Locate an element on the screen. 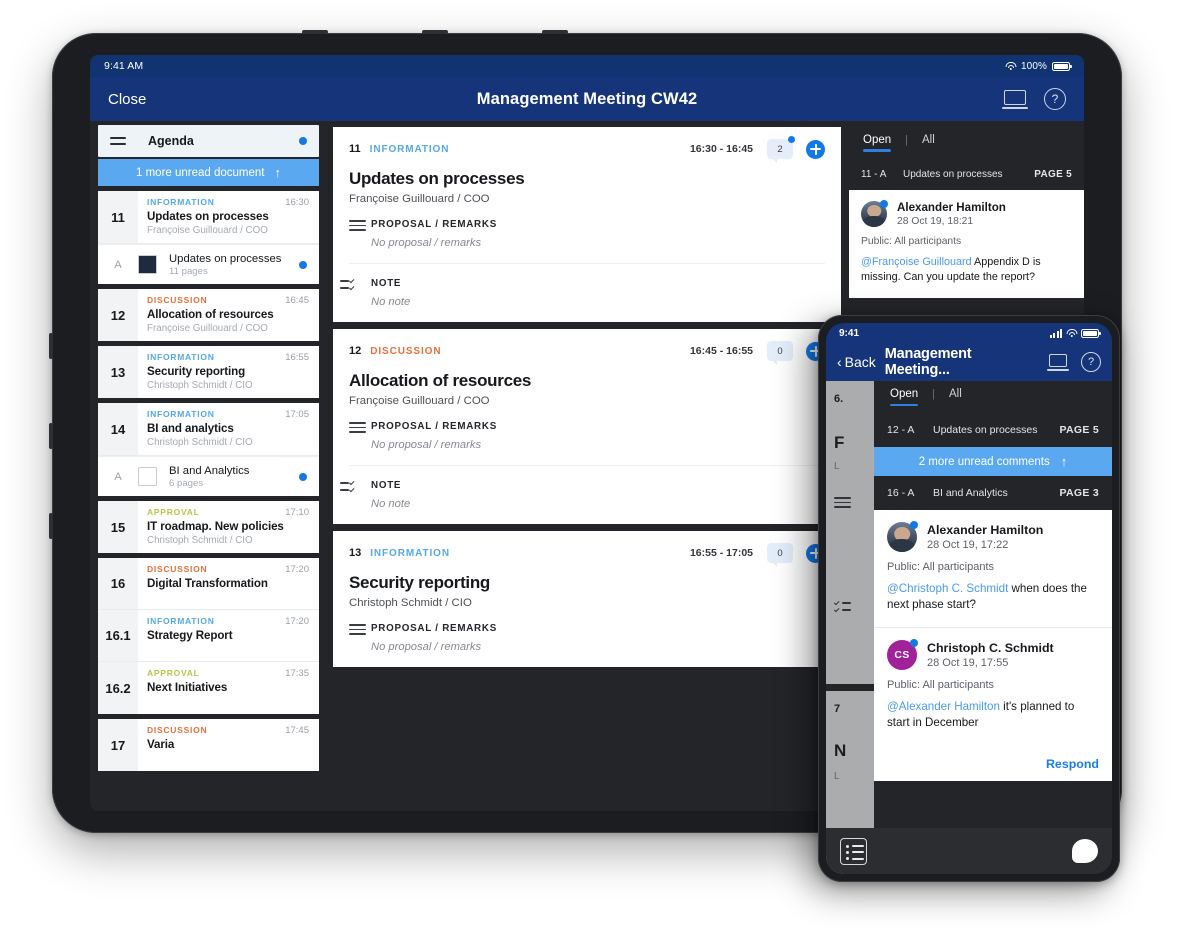 The image size is (1200, 928). agenda-header: Agenda is located at coordinates (208, 141).